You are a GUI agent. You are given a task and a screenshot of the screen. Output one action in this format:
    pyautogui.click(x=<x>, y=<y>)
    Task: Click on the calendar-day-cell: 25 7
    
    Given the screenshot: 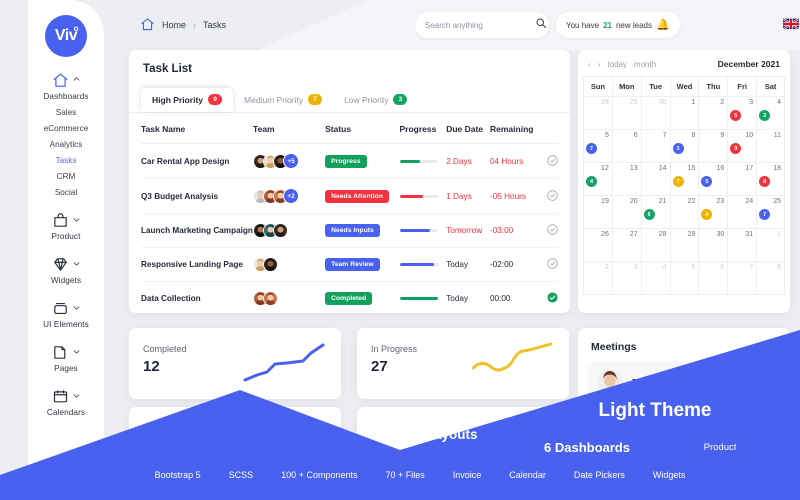 What is the action you would take?
    pyautogui.click(x=770, y=212)
    